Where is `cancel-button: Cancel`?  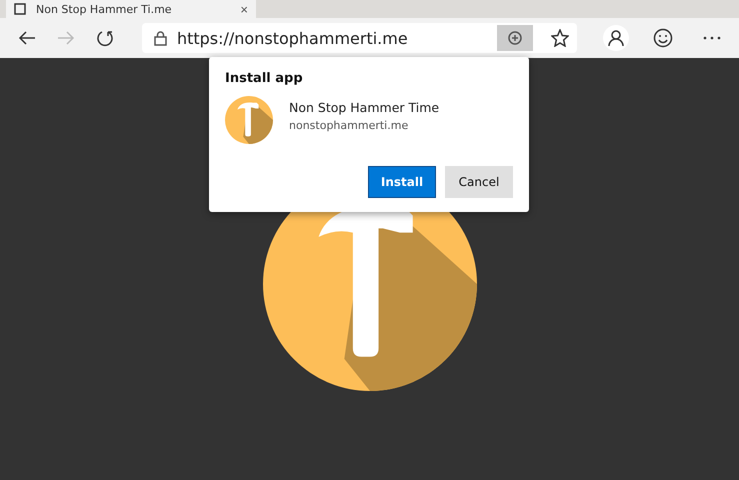 cancel-button: Cancel is located at coordinates (479, 182).